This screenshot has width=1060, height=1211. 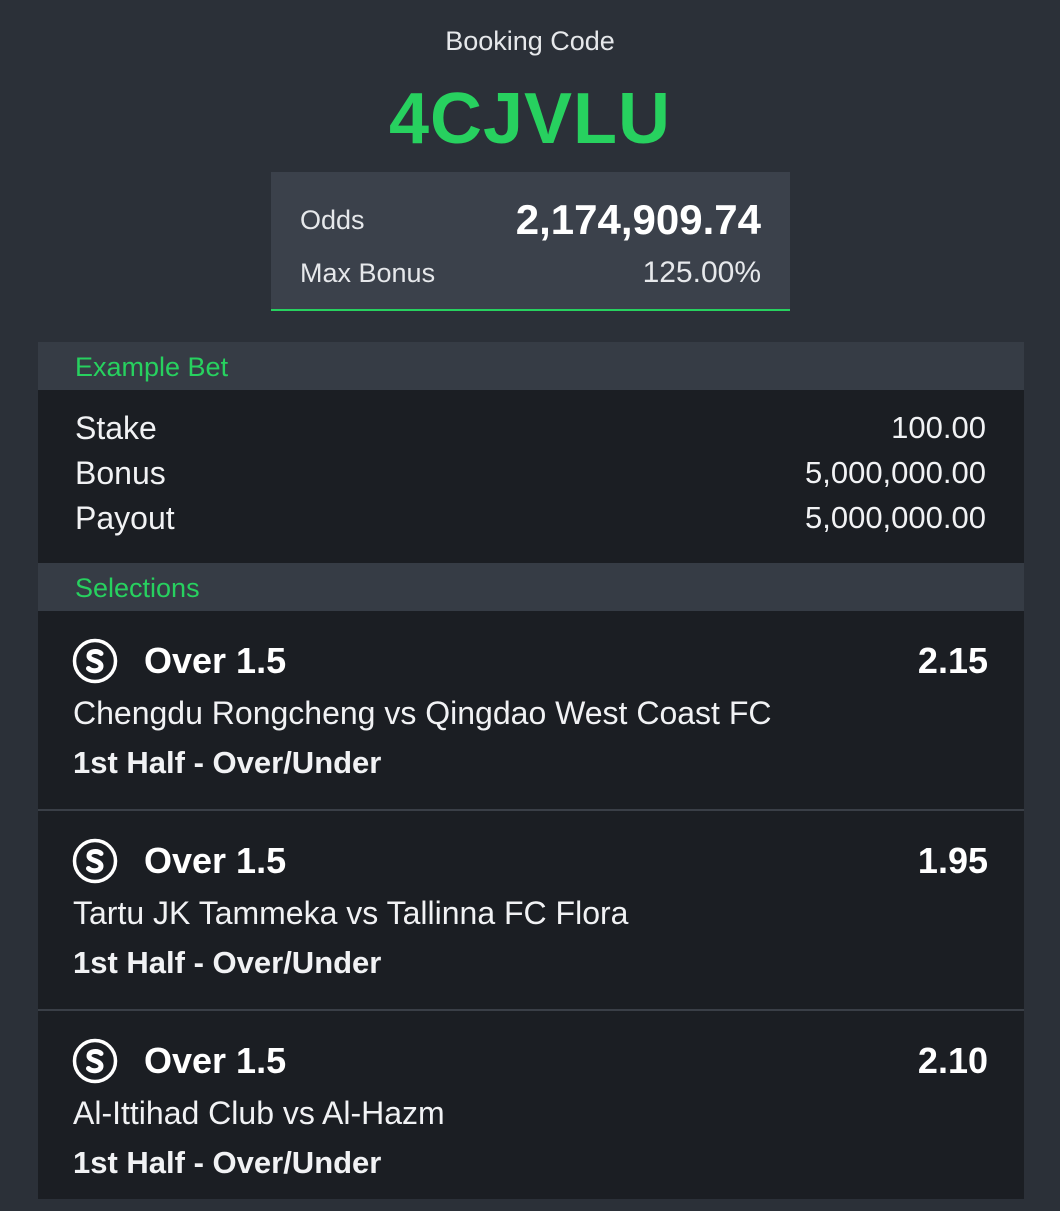 I want to click on example-bet-header: Example Bet, so click(x=531, y=366).